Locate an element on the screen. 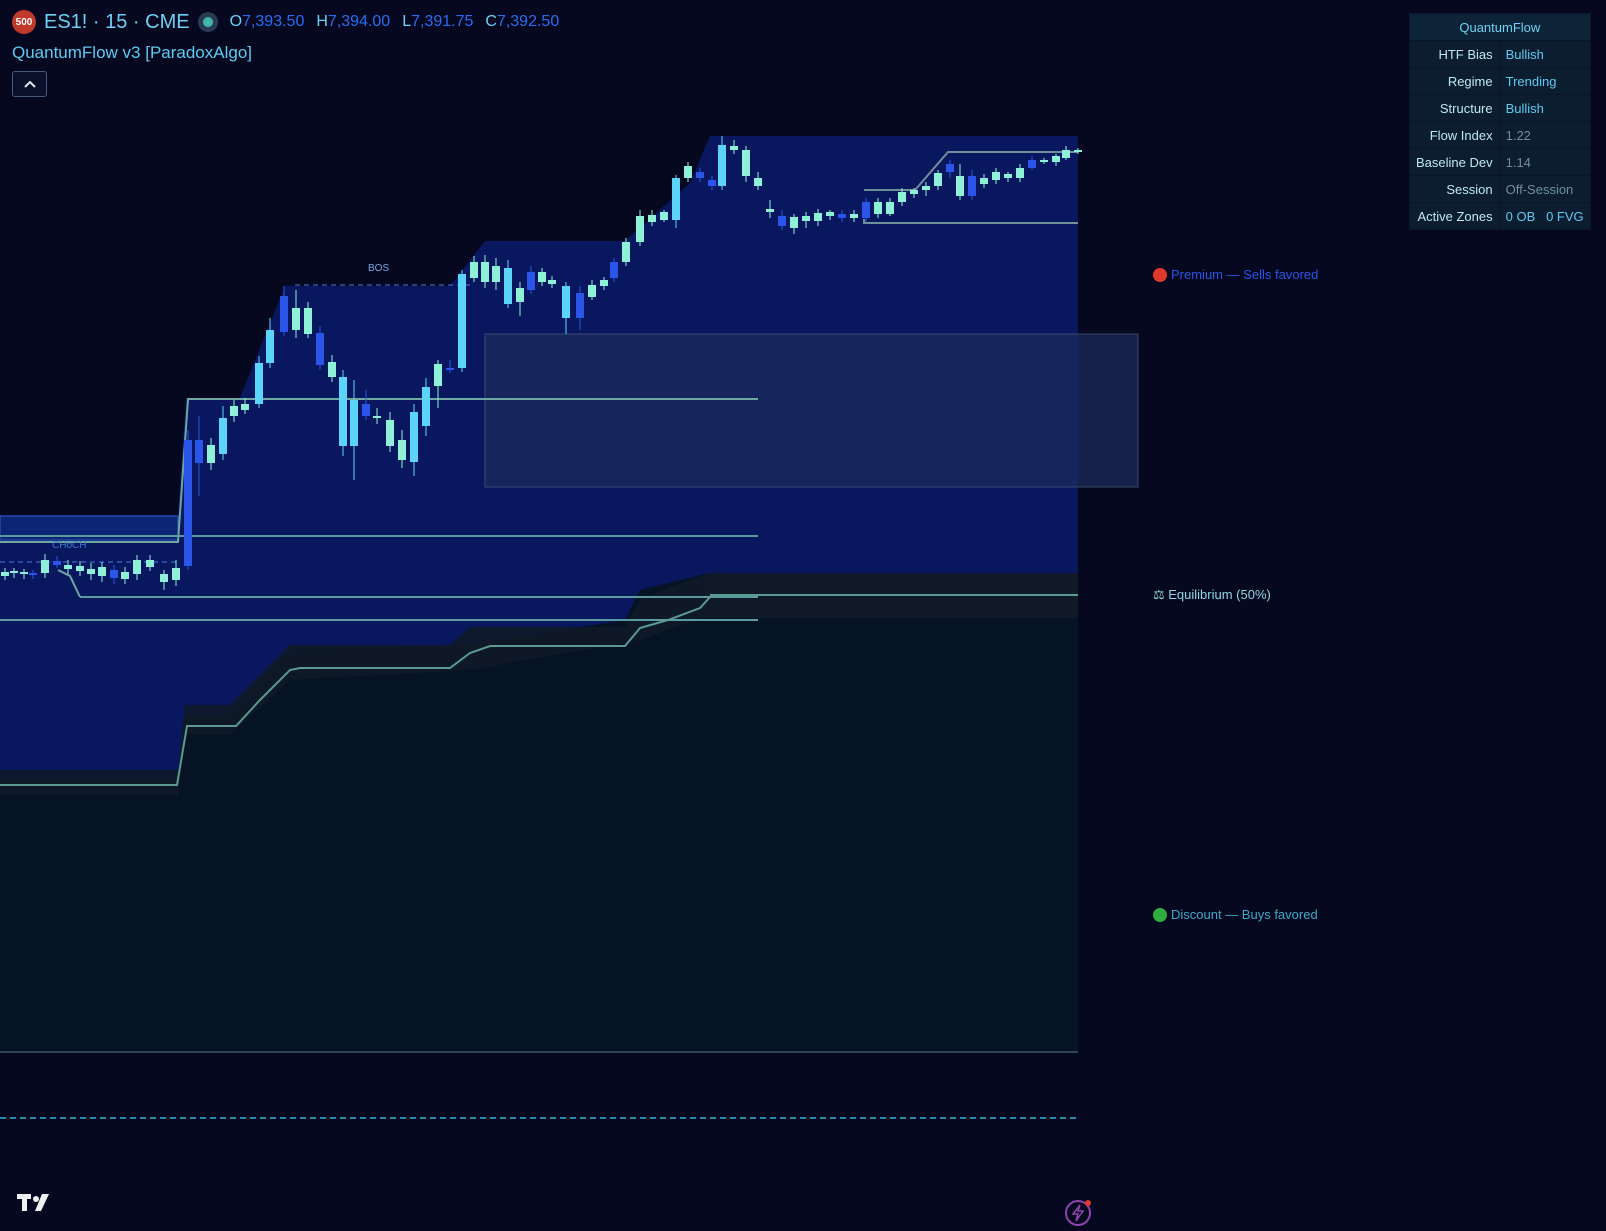 Image resolution: width=1606 pixels, height=1231 pixels. indicator-title: QuantumFlow v3 [ParadoxAlgo] is located at coordinates (132, 53).